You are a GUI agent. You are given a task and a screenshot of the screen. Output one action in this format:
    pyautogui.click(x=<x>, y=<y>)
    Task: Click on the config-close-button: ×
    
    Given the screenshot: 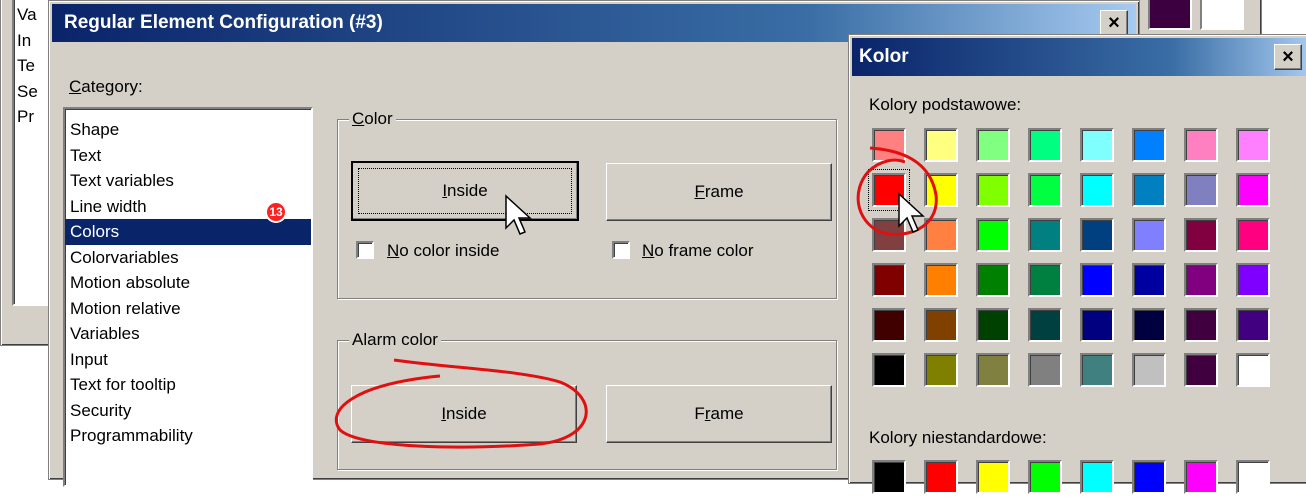 What is the action you would take?
    pyautogui.click(x=1114, y=23)
    